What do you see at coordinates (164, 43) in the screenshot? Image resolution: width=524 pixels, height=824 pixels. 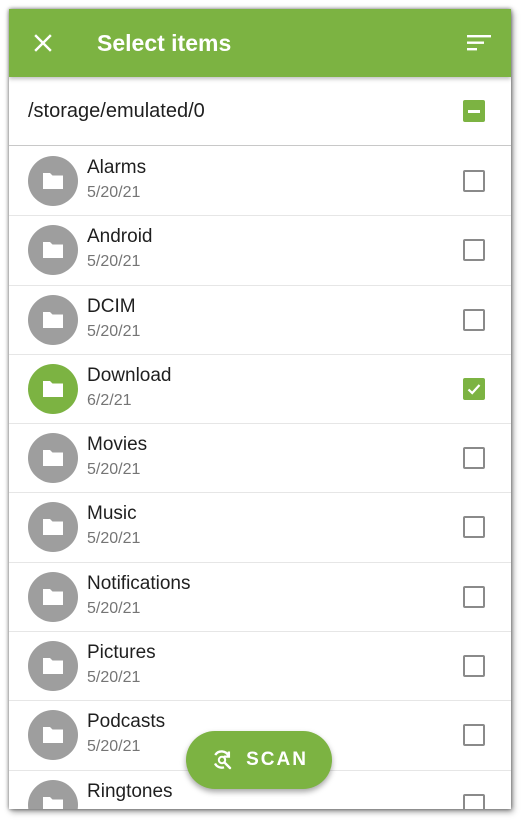 I see `page-title: Select items` at bounding box center [164, 43].